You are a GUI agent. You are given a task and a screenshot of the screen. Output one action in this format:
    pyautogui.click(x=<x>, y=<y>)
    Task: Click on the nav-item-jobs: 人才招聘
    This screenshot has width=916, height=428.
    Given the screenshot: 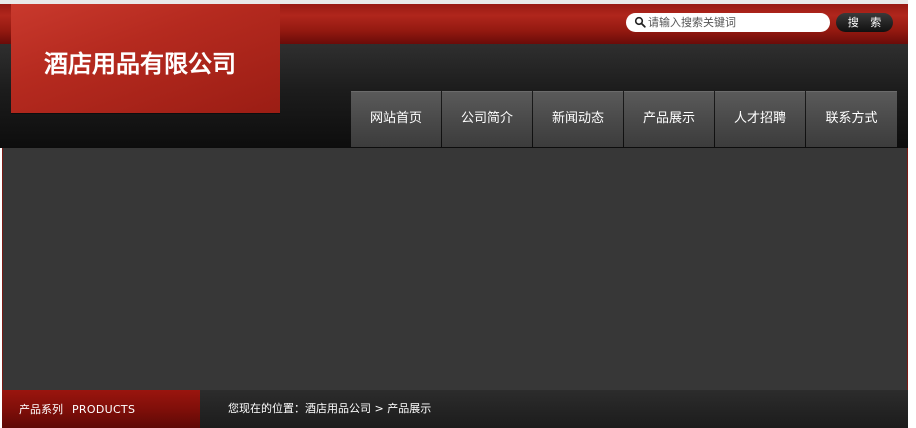 What is the action you would take?
    pyautogui.click(x=760, y=119)
    